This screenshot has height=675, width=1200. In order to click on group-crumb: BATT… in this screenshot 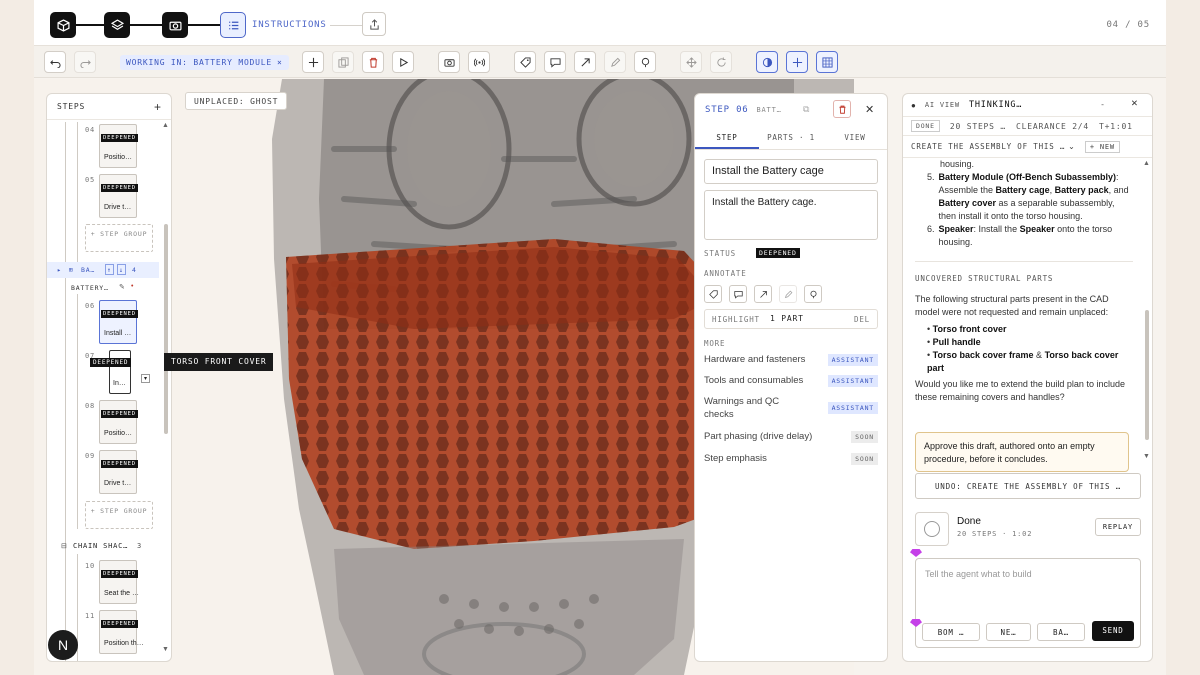, I will do `click(769, 110)`.